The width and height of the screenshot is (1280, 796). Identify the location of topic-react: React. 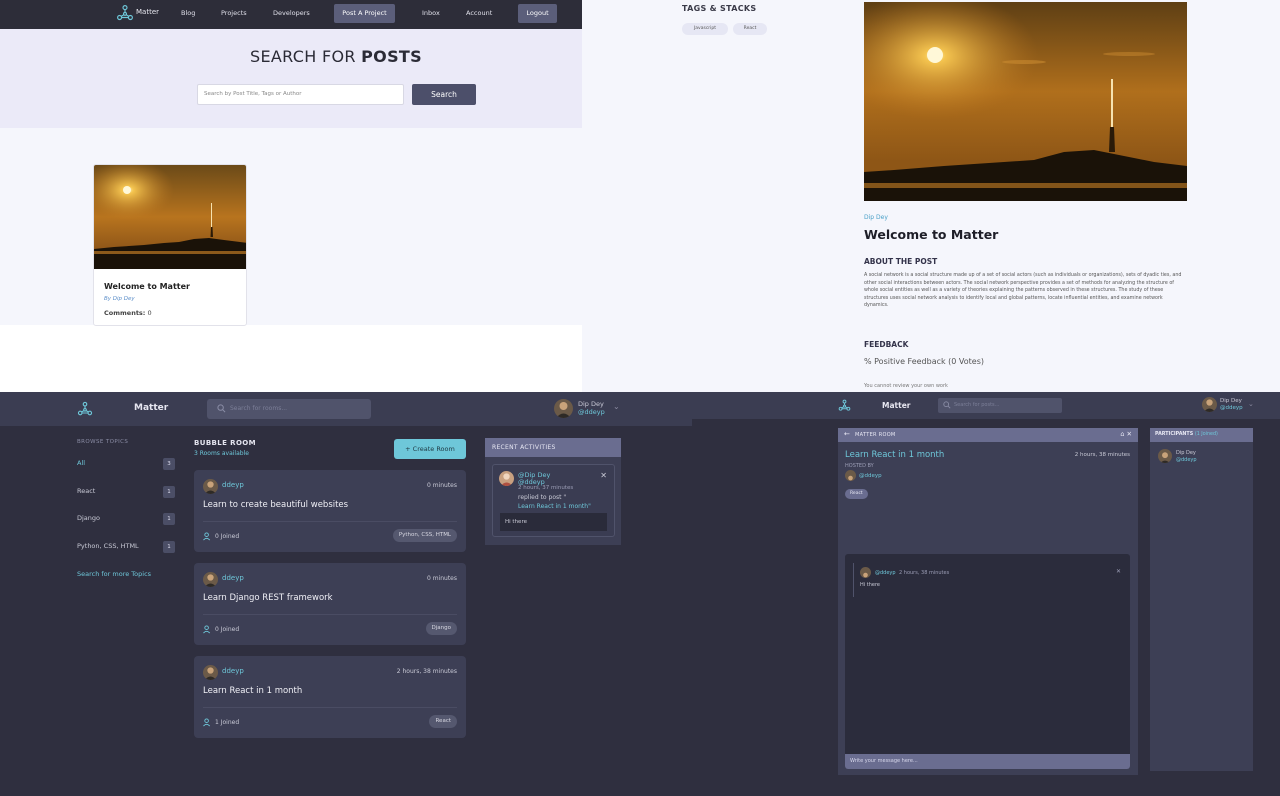
(86, 491).